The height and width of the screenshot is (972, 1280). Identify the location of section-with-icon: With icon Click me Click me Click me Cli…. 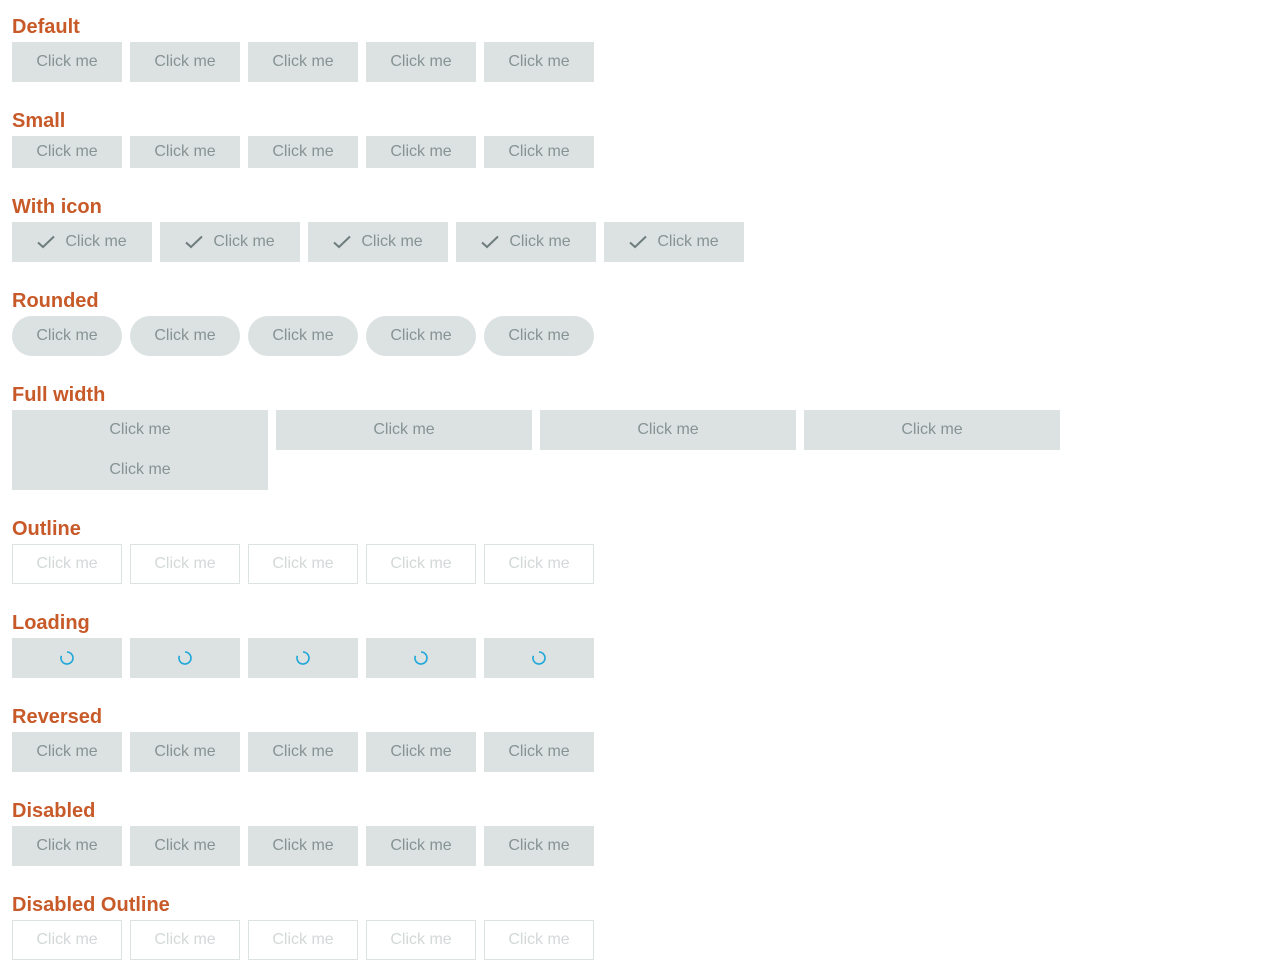
(640, 228).